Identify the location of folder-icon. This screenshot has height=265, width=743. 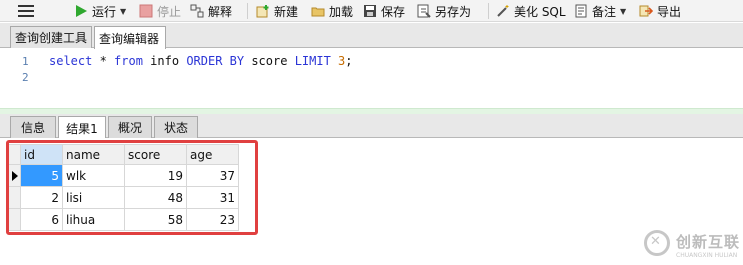
(318, 11).